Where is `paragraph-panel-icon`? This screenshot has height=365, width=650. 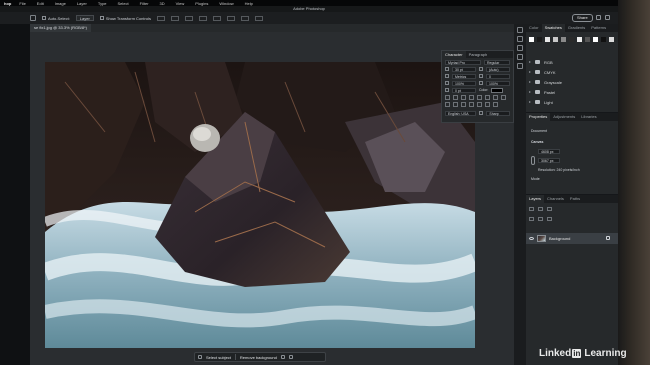 paragraph-panel-icon is located at coordinates (520, 57).